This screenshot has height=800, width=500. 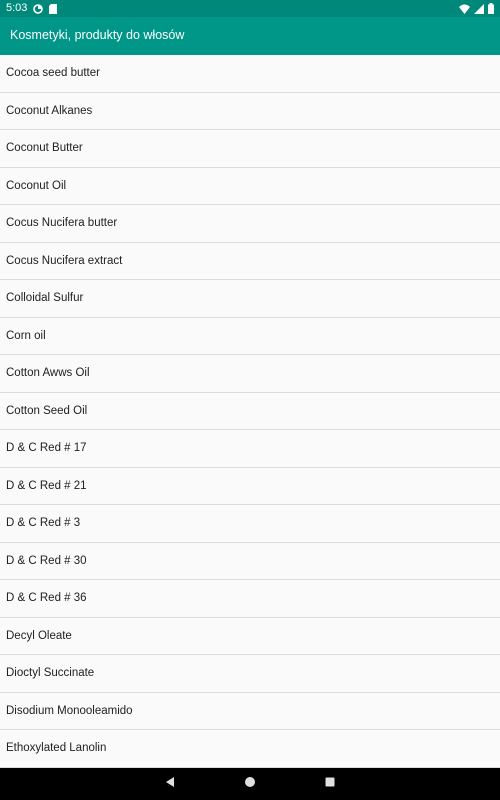 What do you see at coordinates (491, 8) in the screenshot?
I see `battery-icon` at bounding box center [491, 8].